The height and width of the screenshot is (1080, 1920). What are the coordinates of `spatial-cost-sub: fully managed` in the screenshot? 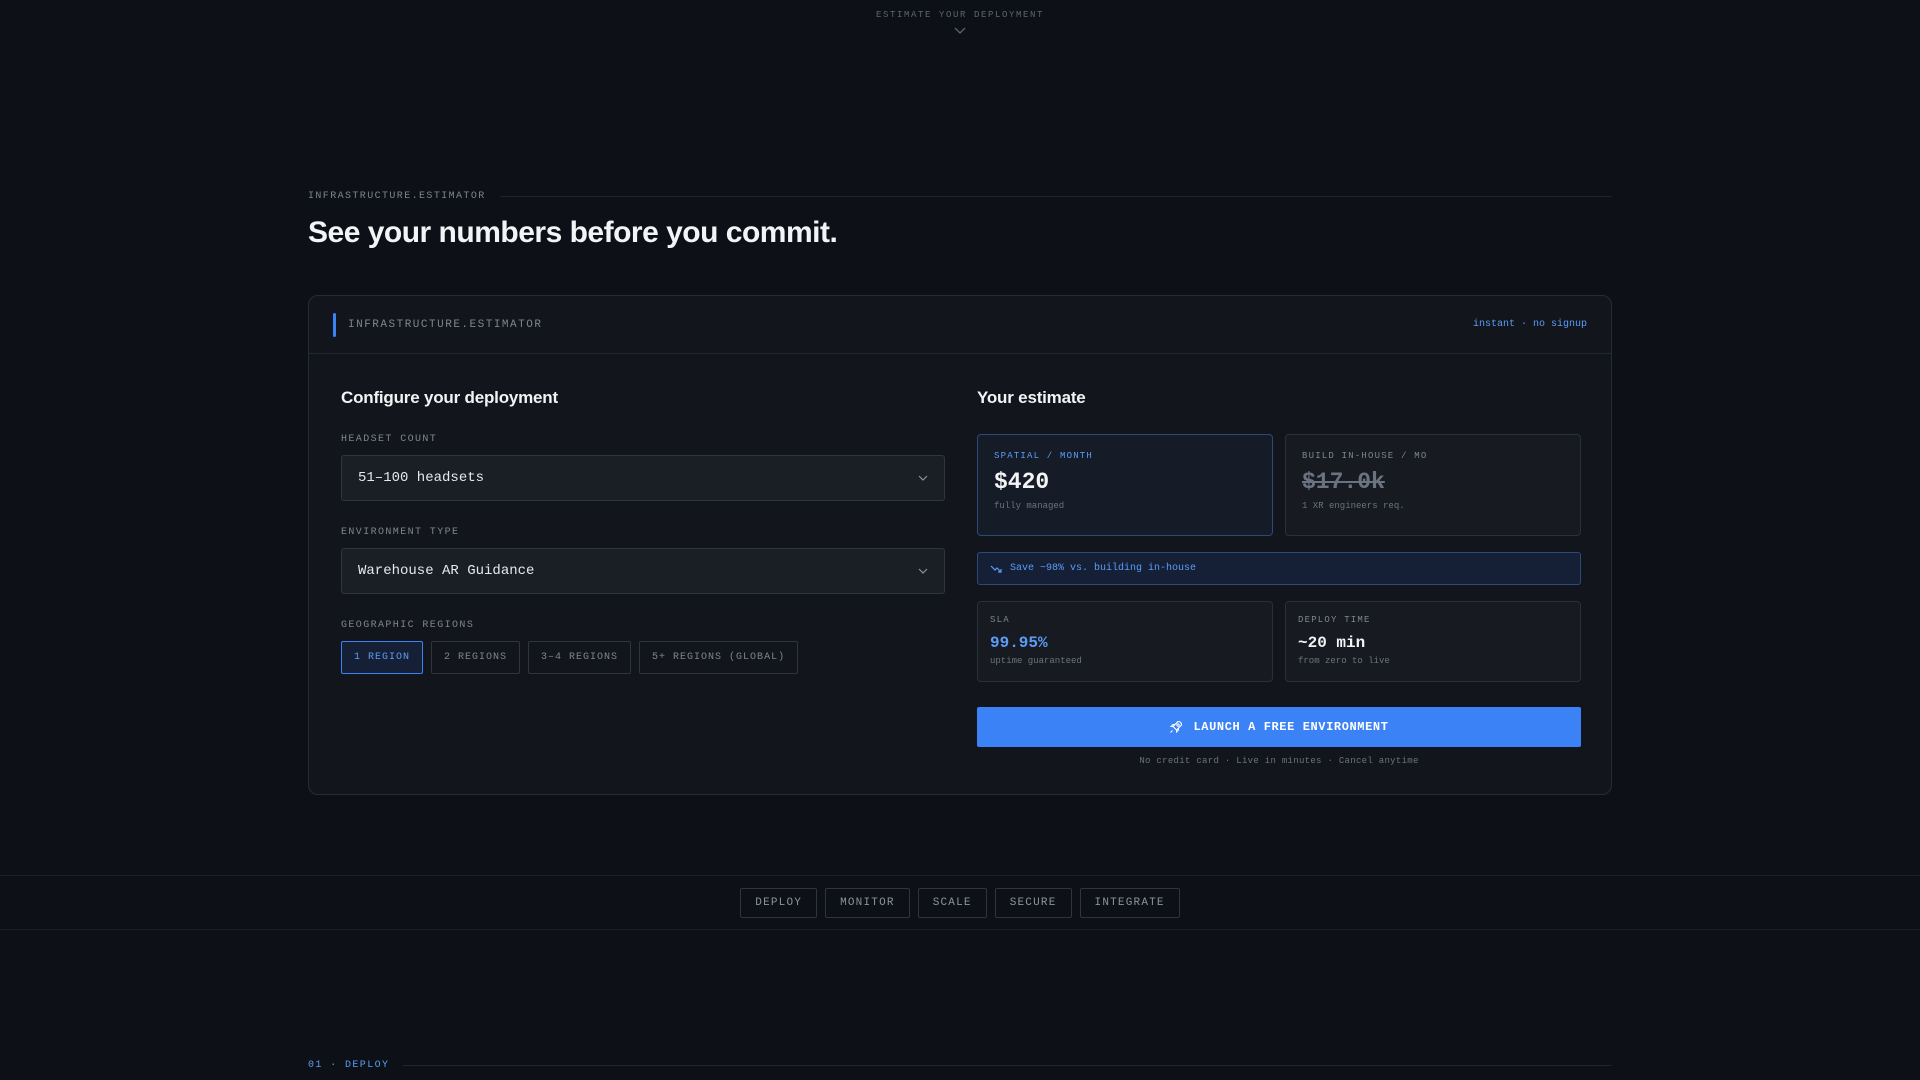 It's located at (1029, 506).